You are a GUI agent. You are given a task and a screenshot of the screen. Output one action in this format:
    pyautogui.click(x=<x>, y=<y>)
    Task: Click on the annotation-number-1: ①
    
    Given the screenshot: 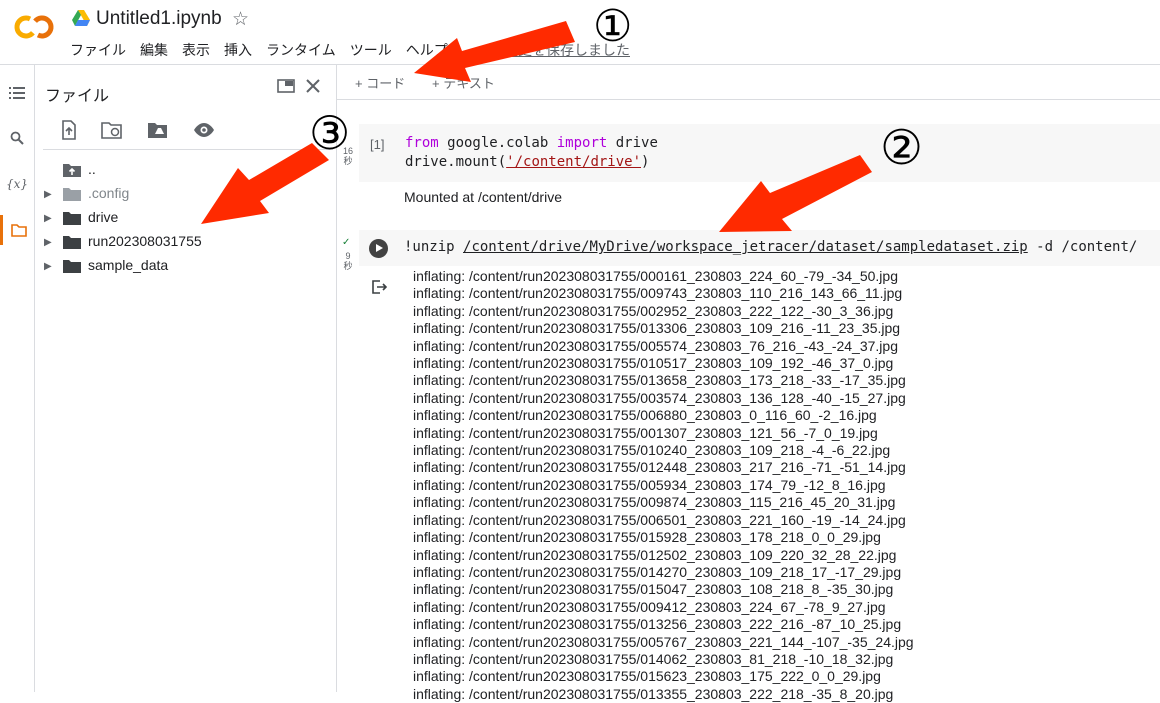 What is the action you would take?
    pyautogui.click(x=613, y=26)
    